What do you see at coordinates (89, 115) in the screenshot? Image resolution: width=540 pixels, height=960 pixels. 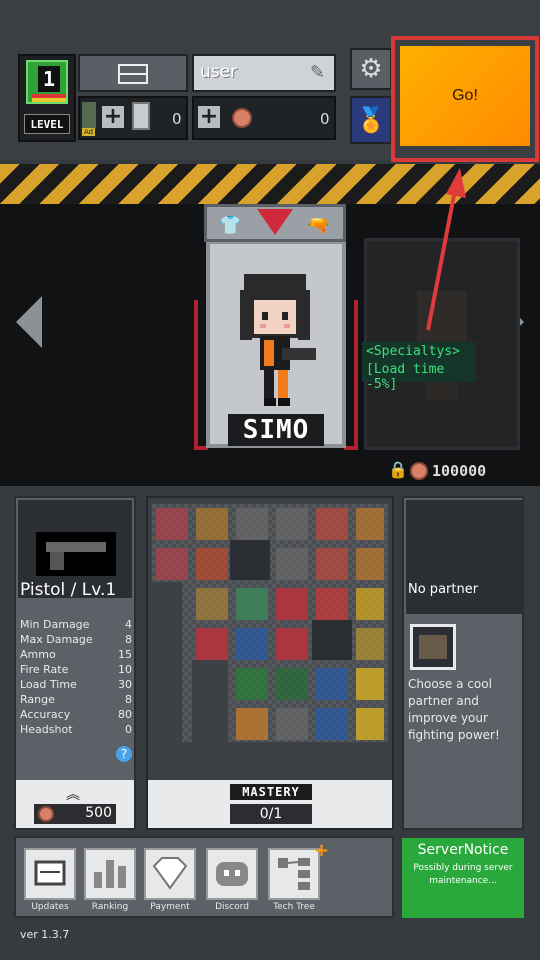 I see `ad-ticket-icon` at bounding box center [89, 115].